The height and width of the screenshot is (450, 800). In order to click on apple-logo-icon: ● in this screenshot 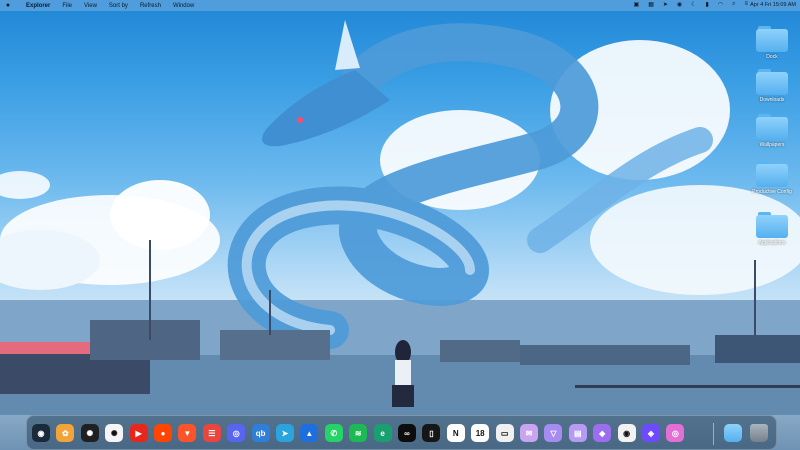, I will do `click(8, 5)`.